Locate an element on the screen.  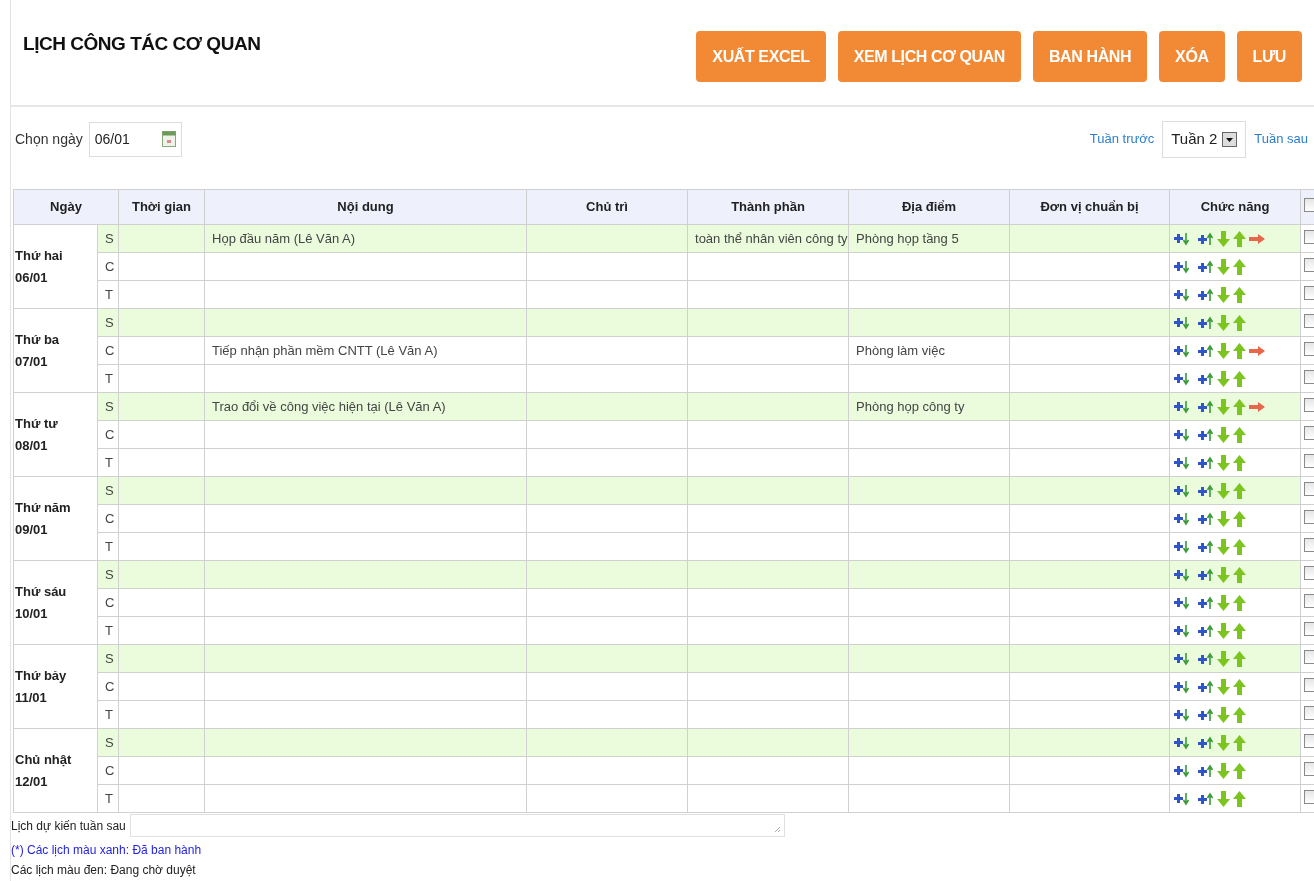
next-week-link: Tuần sau is located at coordinates (1281, 139).